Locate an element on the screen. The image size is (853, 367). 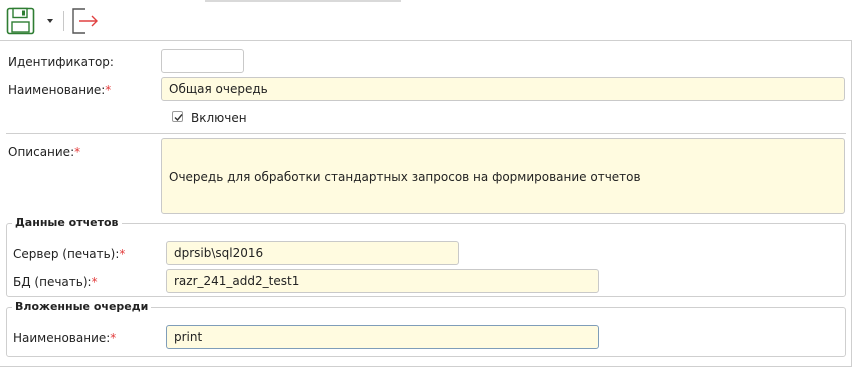
section-divider is located at coordinates (426, 133).